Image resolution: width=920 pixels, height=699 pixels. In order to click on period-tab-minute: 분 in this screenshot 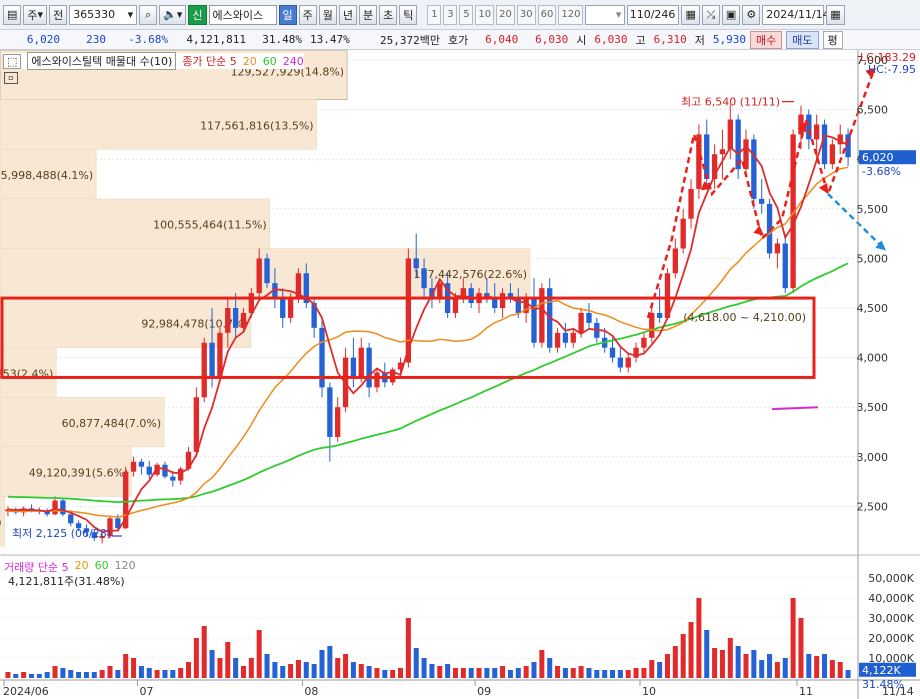, I will do `click(368, 14)`.